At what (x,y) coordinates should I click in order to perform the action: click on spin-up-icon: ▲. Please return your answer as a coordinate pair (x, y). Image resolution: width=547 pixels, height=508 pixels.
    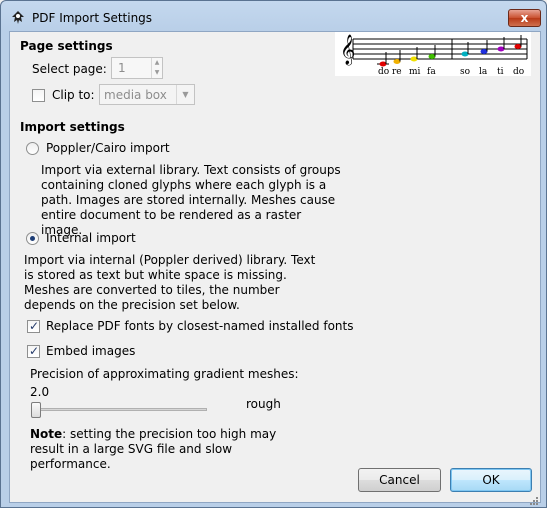
    Looking at the image, I should click on (157, 62).